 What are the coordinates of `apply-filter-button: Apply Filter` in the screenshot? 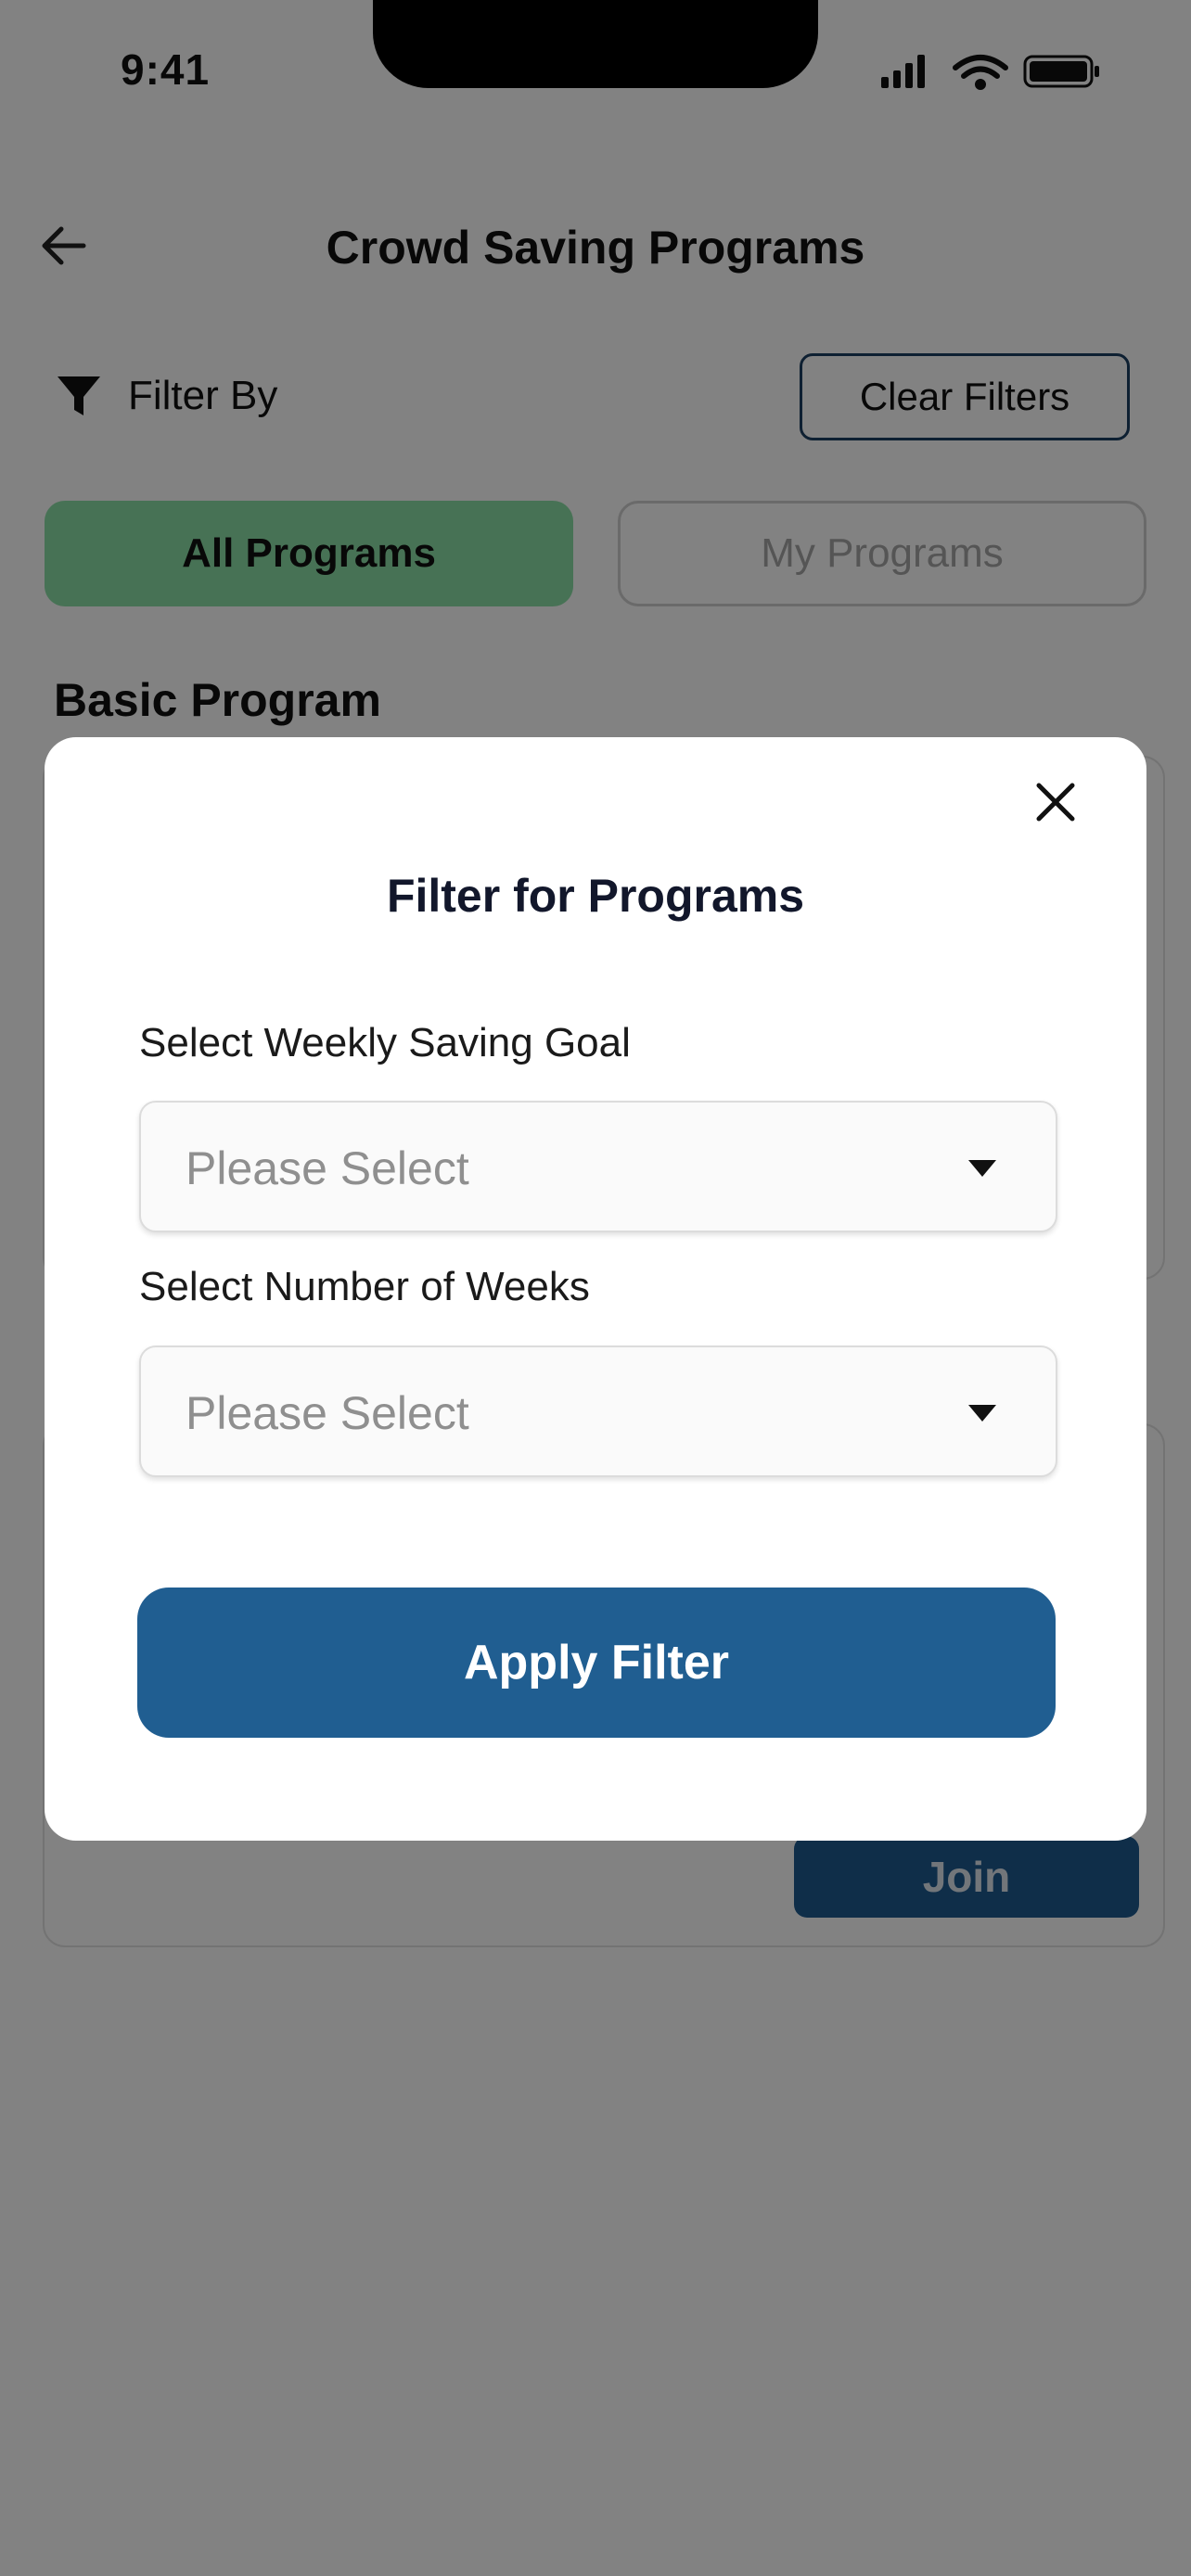 It's located at (597, 1663).